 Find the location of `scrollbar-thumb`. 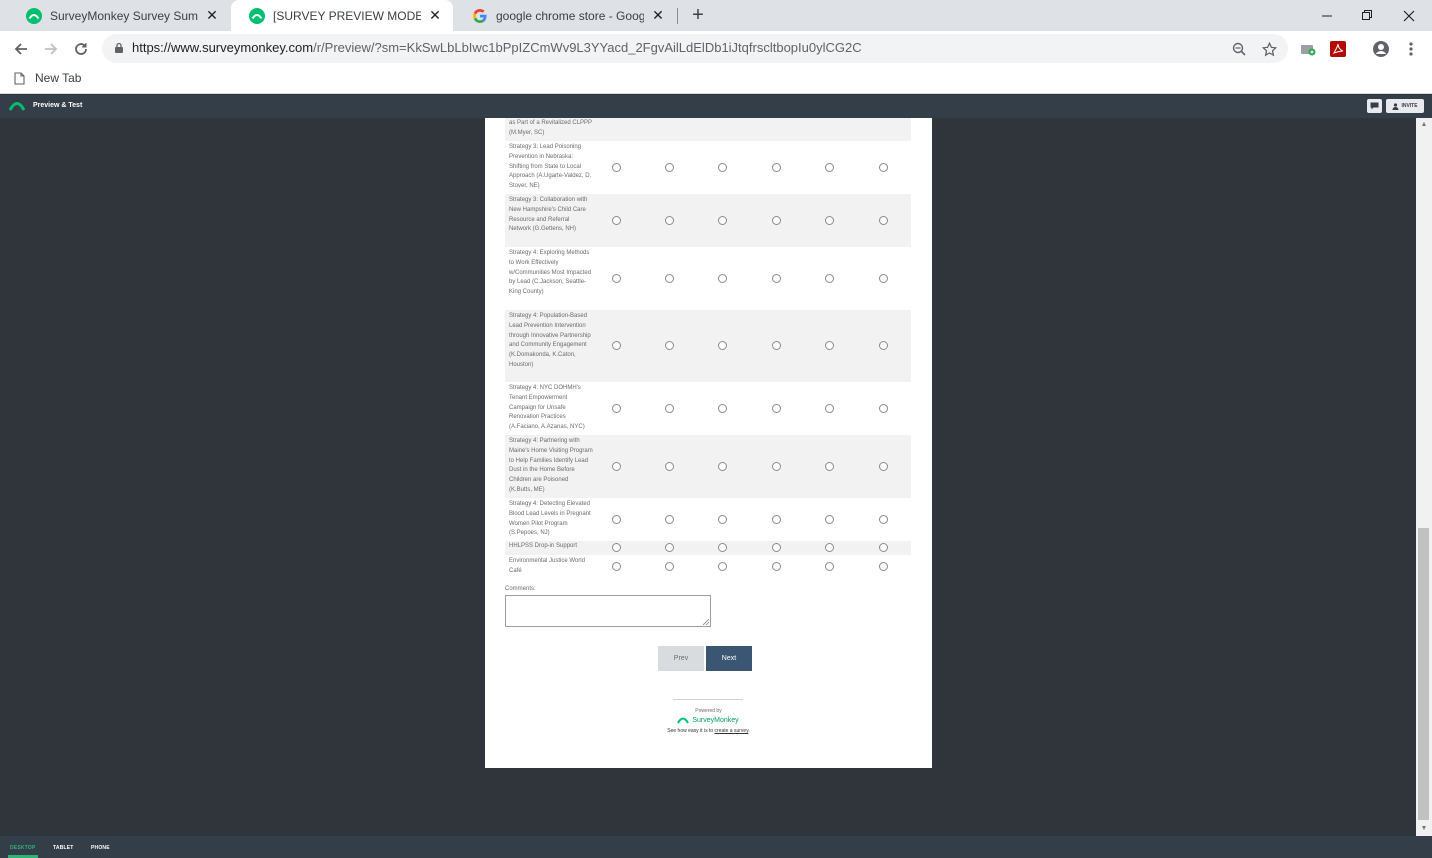

scrollbar-thumb is located at coordinates (1423, 674).